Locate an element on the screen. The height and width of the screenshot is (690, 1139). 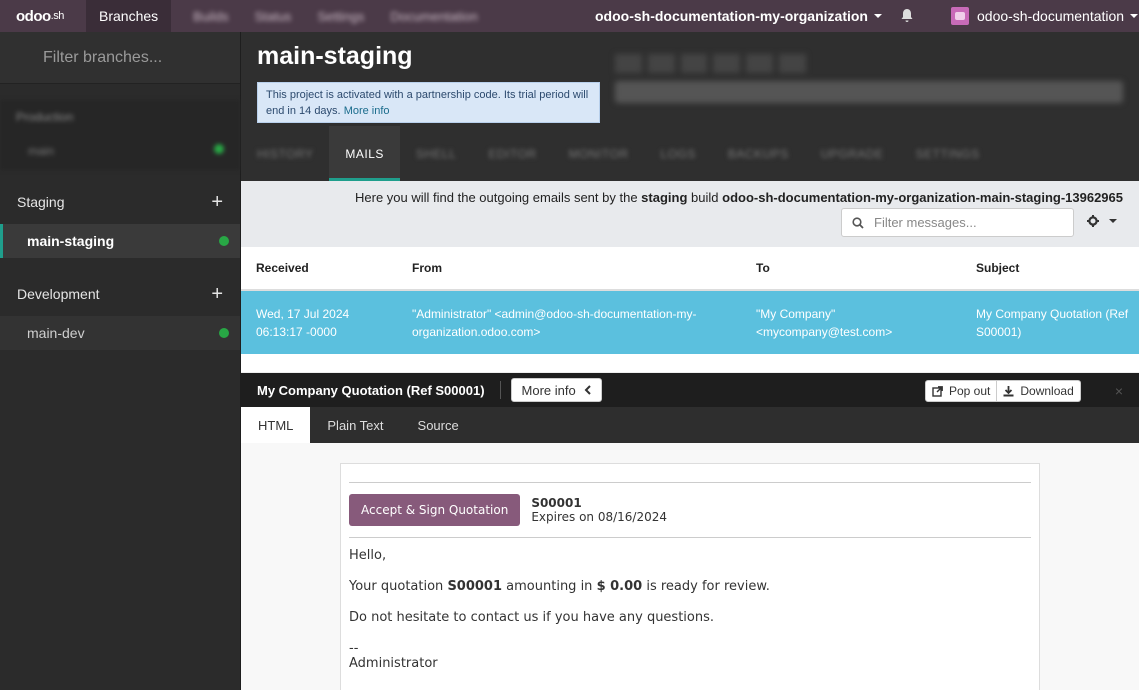
nav-item: Documentation is located at coordinates (433, 16).